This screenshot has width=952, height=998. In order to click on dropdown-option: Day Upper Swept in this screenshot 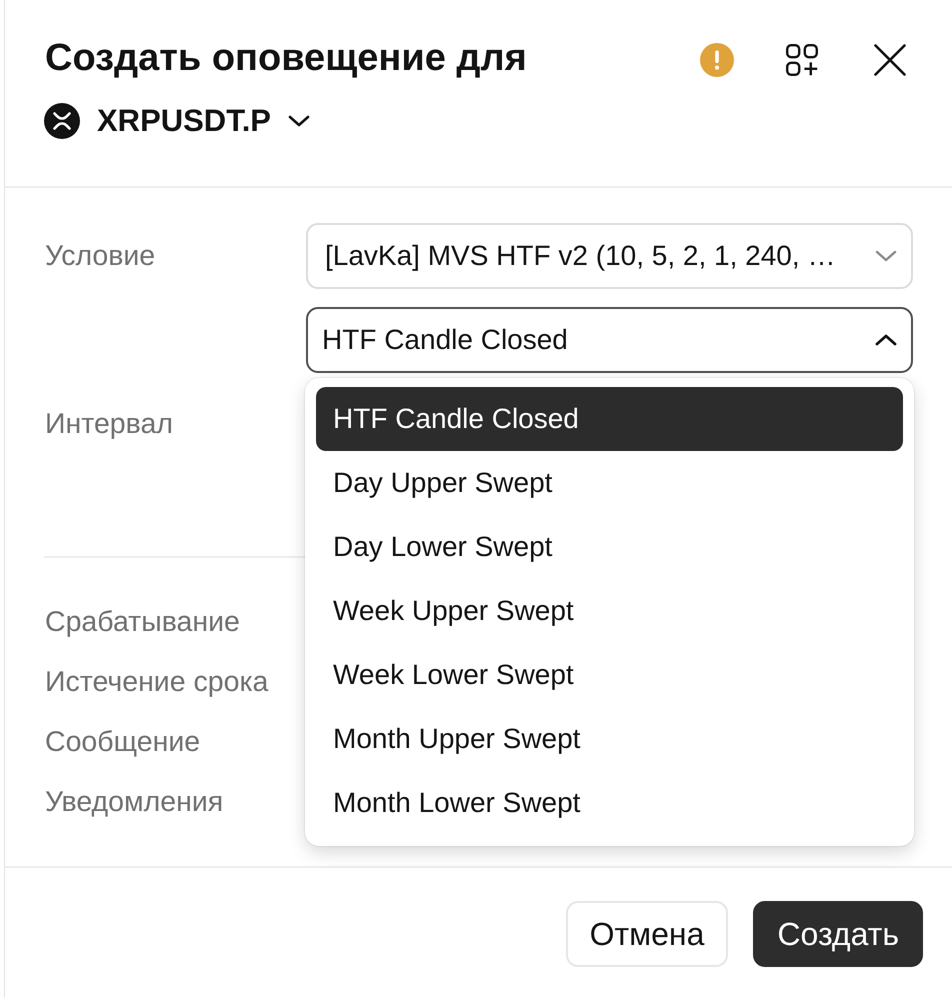, I will do `click(609, 483)`.